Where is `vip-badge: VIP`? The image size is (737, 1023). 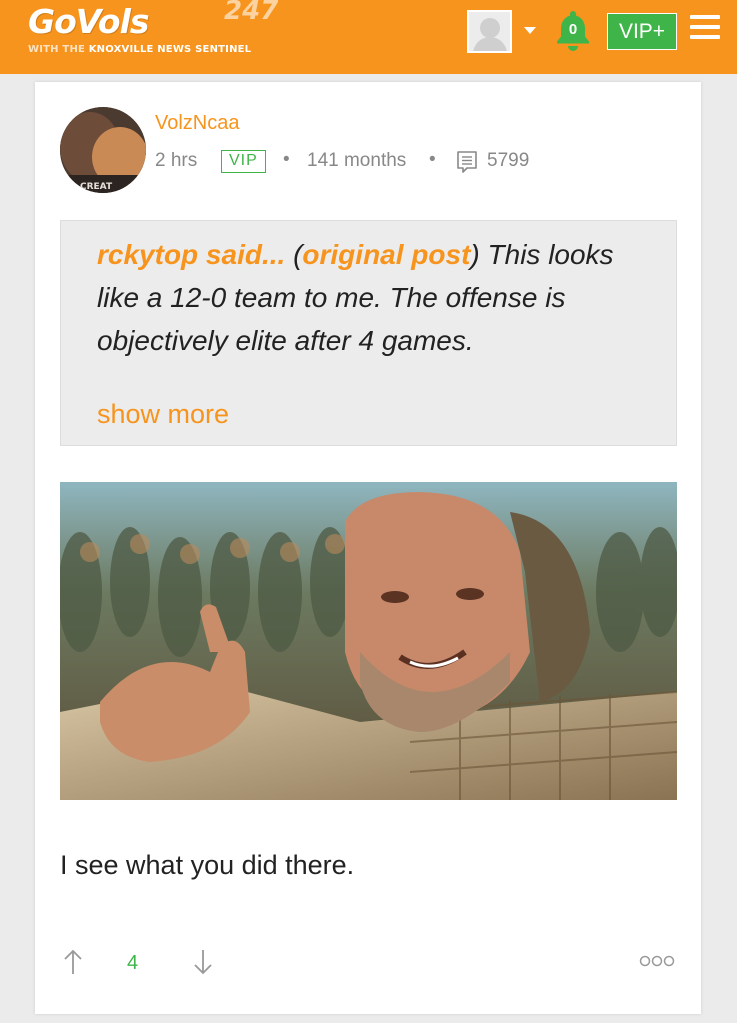 vip-badge: VIP is located at coordinates (243, 161).